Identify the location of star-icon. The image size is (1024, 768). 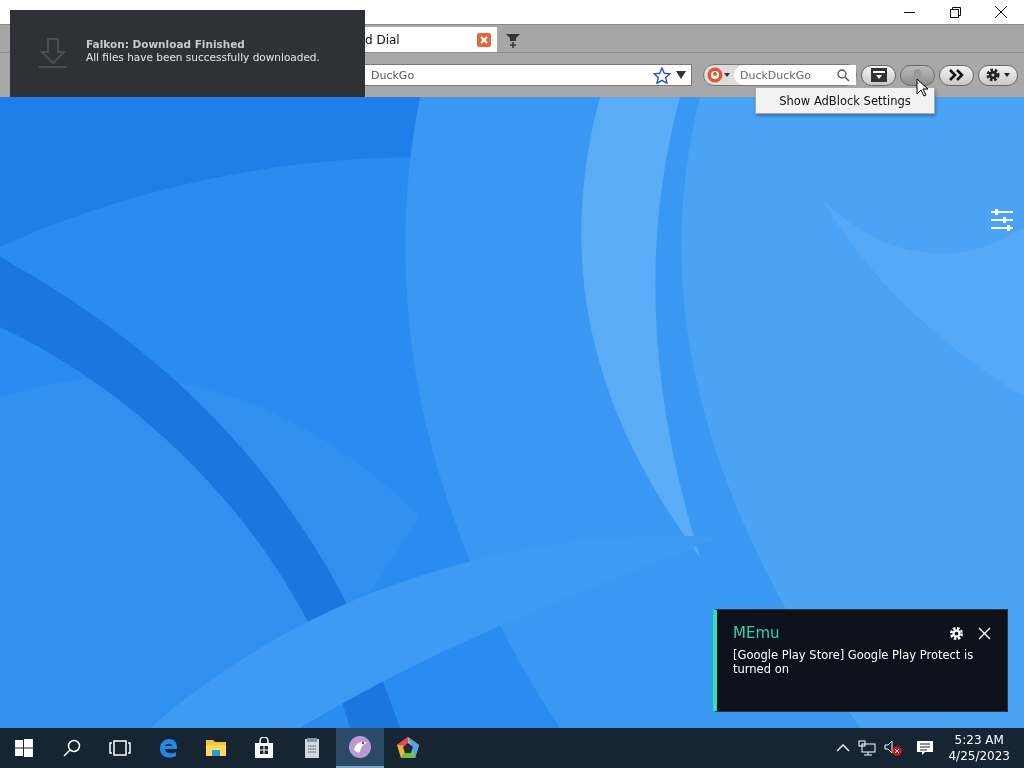
(662, 75).